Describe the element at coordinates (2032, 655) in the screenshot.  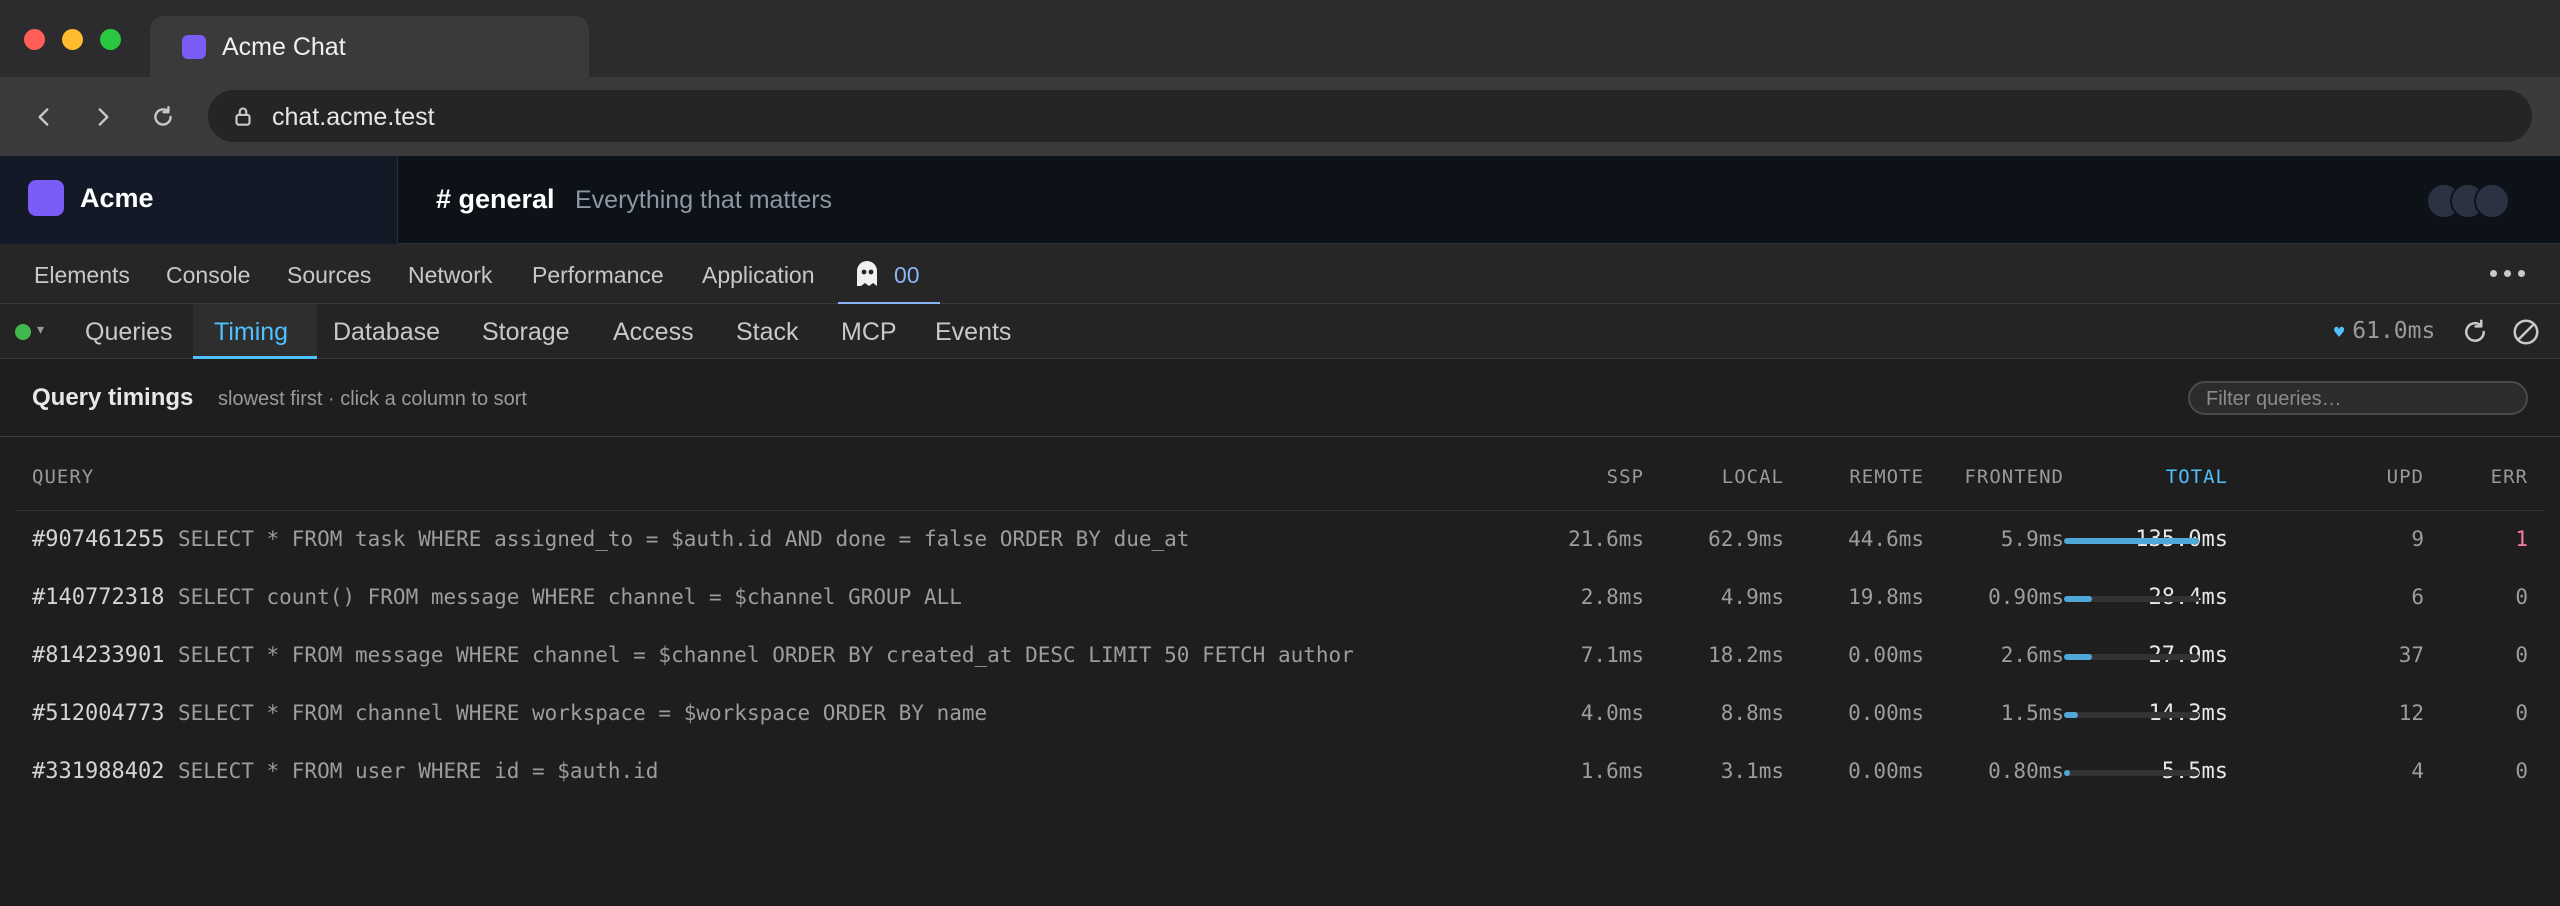
I see `frontend-value: 2.6ms` at that location.